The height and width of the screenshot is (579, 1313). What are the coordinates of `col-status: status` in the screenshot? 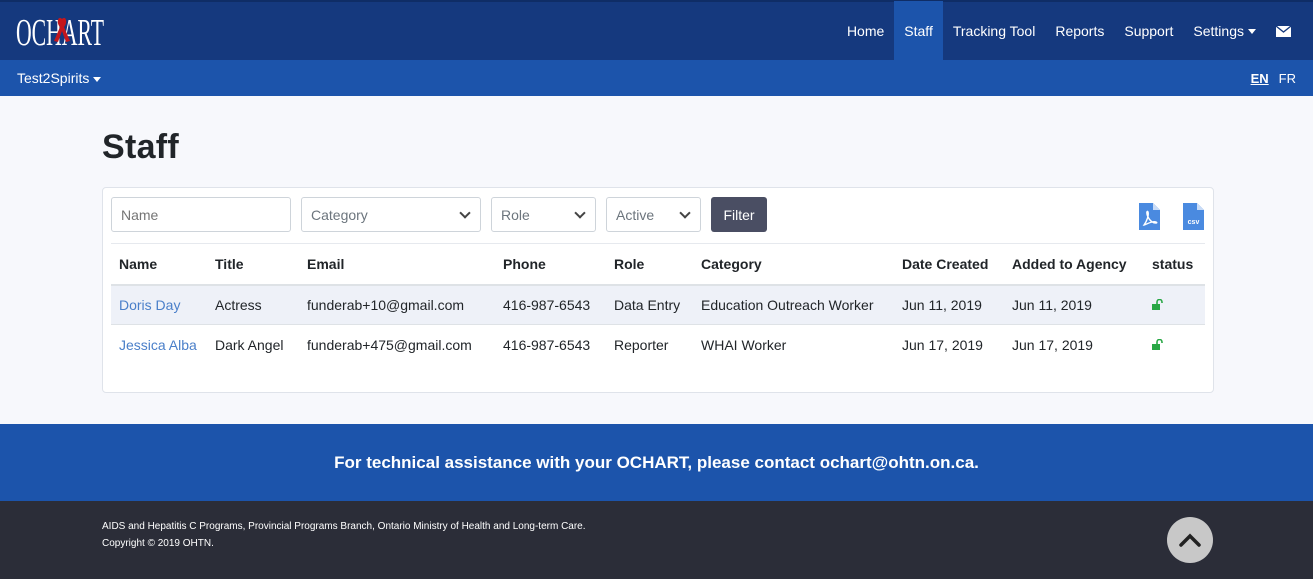 It's located at (1174, 264).